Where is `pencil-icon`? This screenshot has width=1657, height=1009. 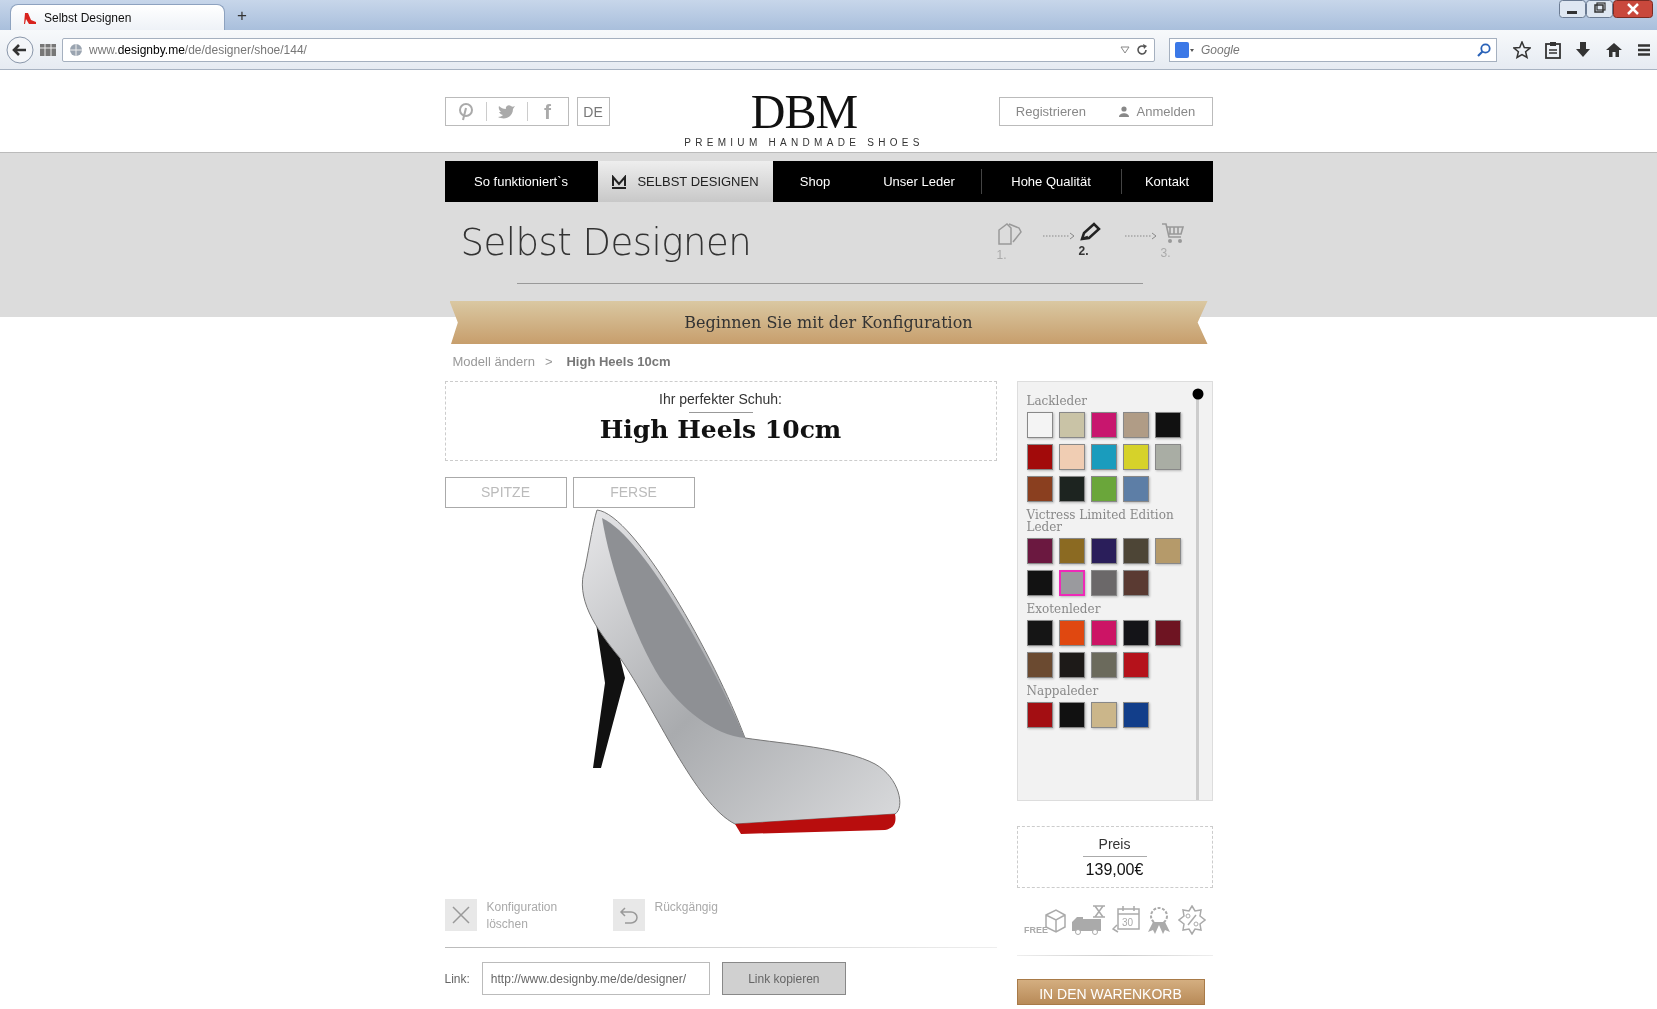
pencil-icon is located at coordinates (1089, 232).